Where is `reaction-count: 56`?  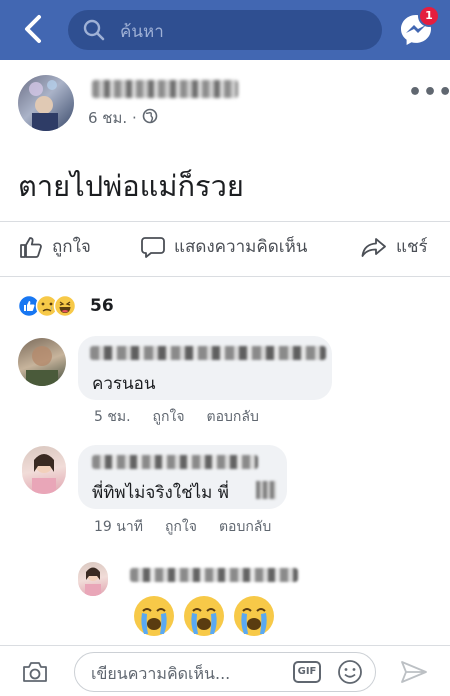 reaction-count: 56 is located at coordinates (102, 306).